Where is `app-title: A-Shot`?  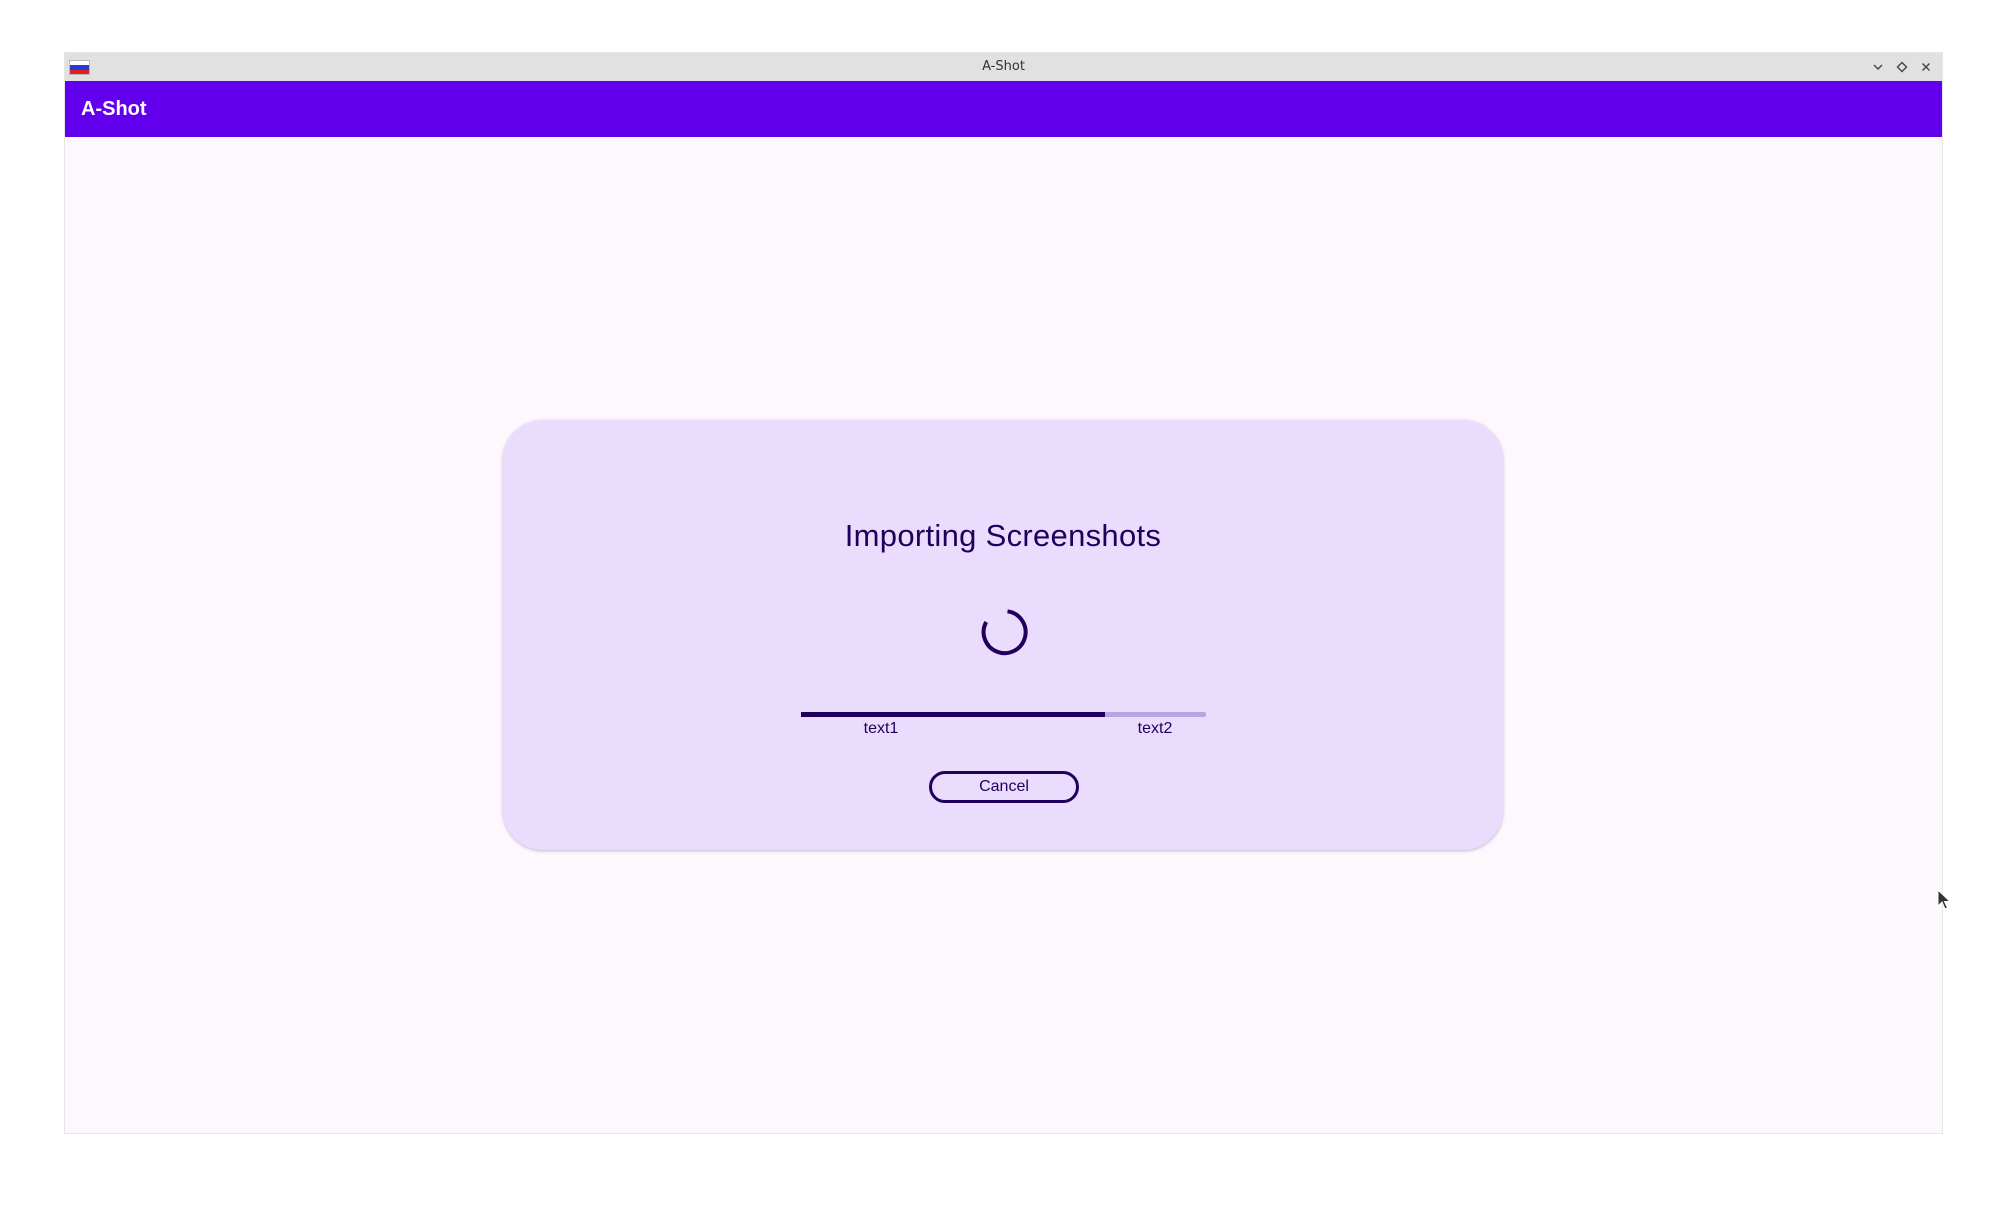 app-title: A-Shot is located at coordinates (114, 109).